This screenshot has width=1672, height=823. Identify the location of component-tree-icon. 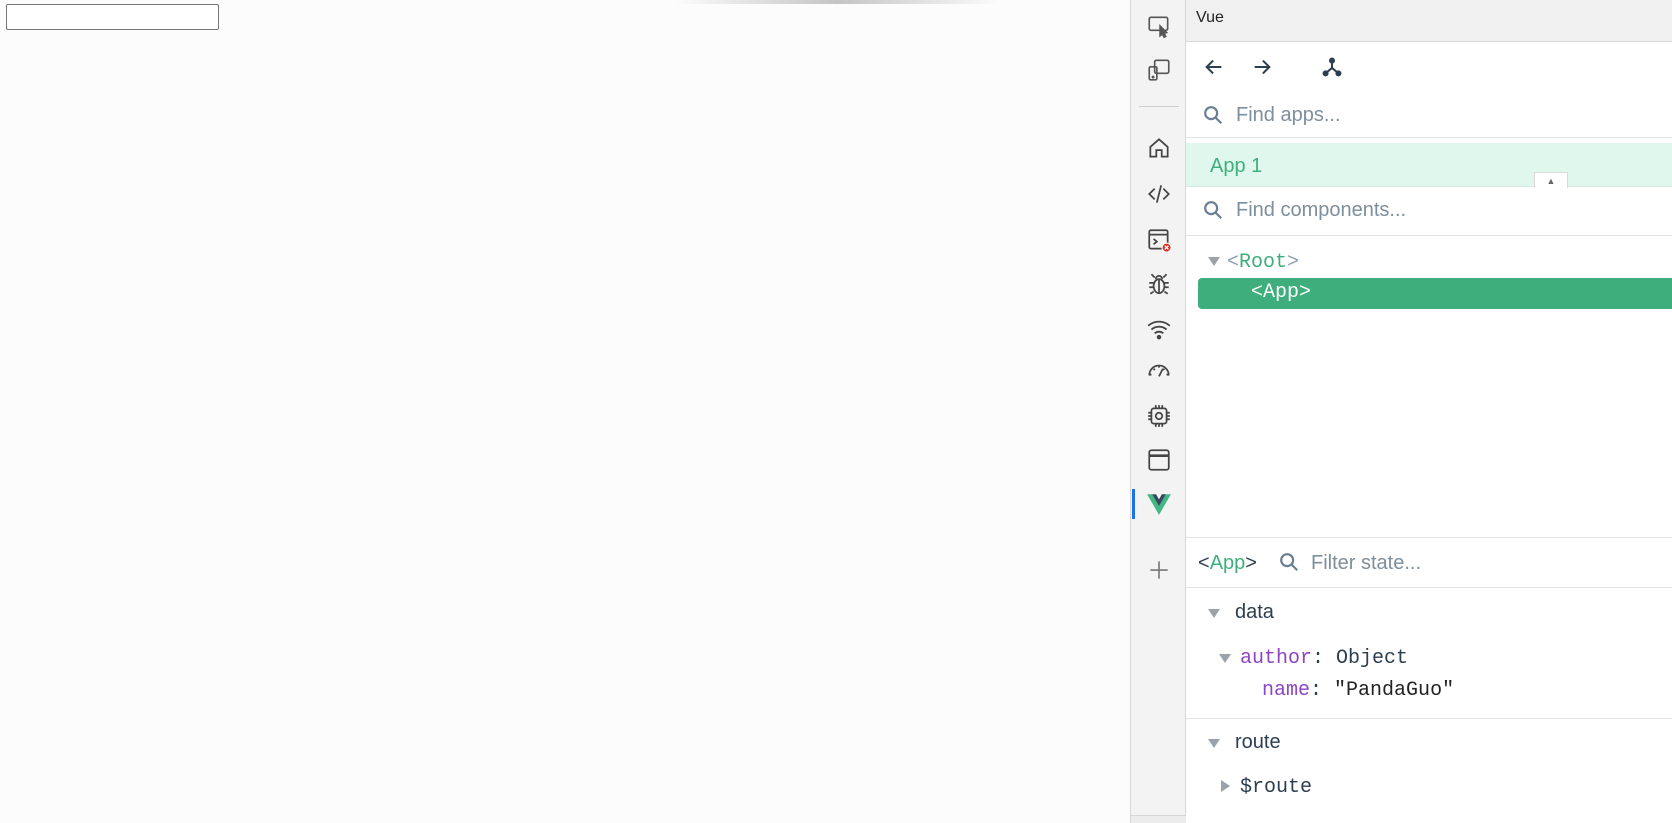
(1332, 67).